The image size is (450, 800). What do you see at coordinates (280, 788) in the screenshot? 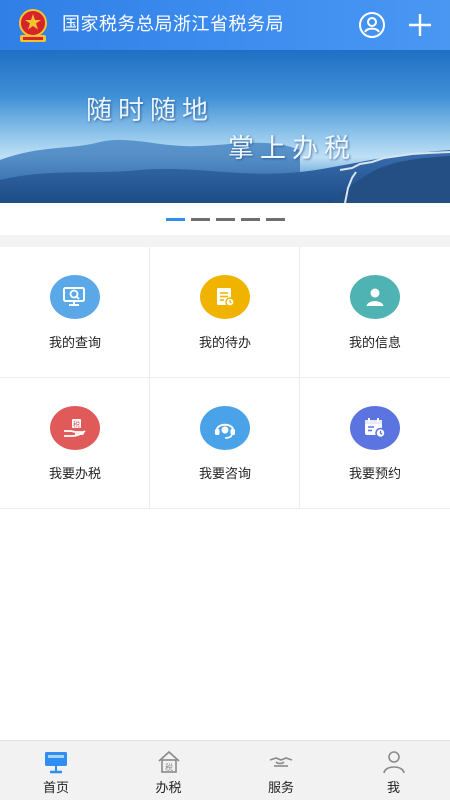
I see `tab-label: 服务` at bounding box center [280, 788].